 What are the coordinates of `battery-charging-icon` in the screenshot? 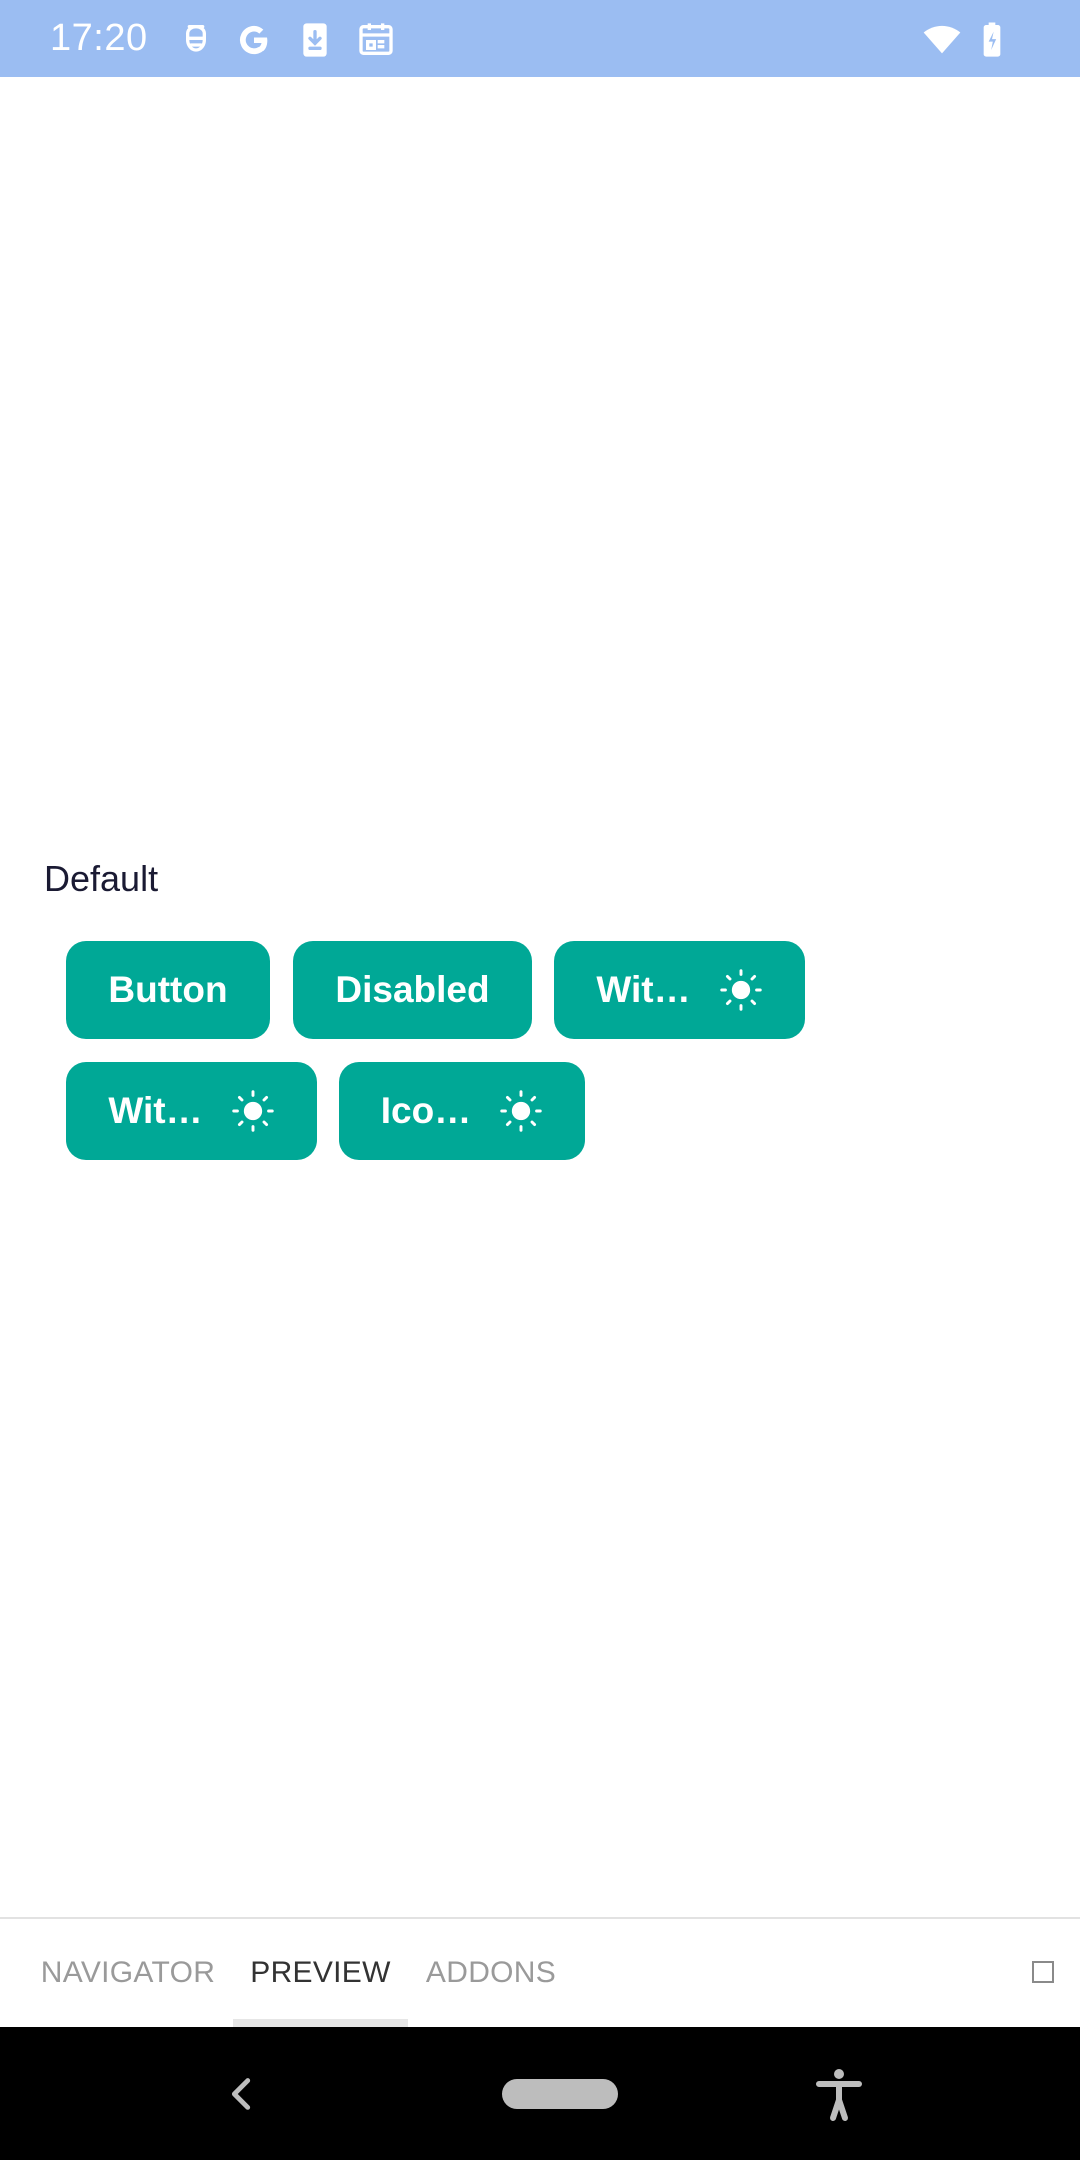 It's located at (992, 40).